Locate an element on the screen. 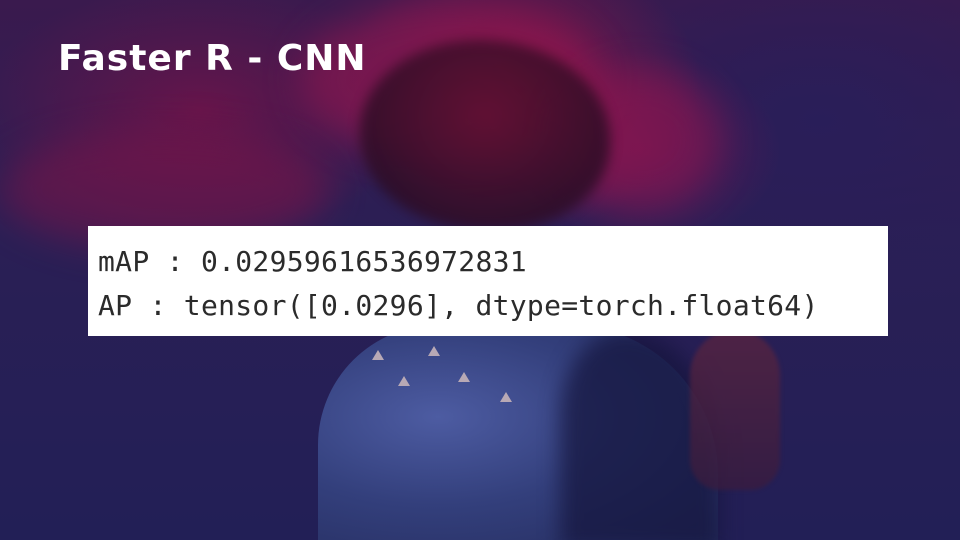  background-photo-hand is located at coordinates (735, 410).